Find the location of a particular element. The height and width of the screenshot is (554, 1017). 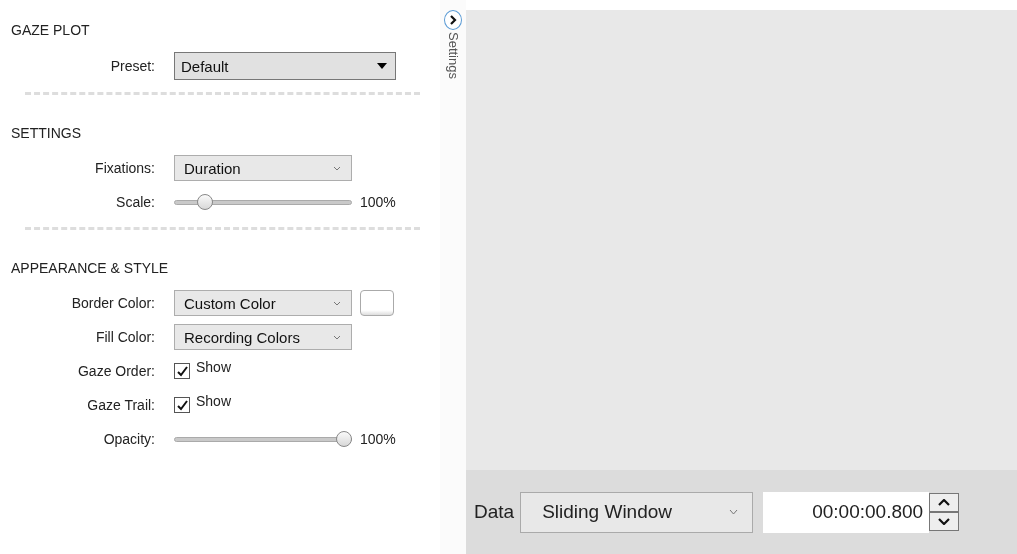

section-heading: GAZE PLOT is located at coordinates (51, 30).